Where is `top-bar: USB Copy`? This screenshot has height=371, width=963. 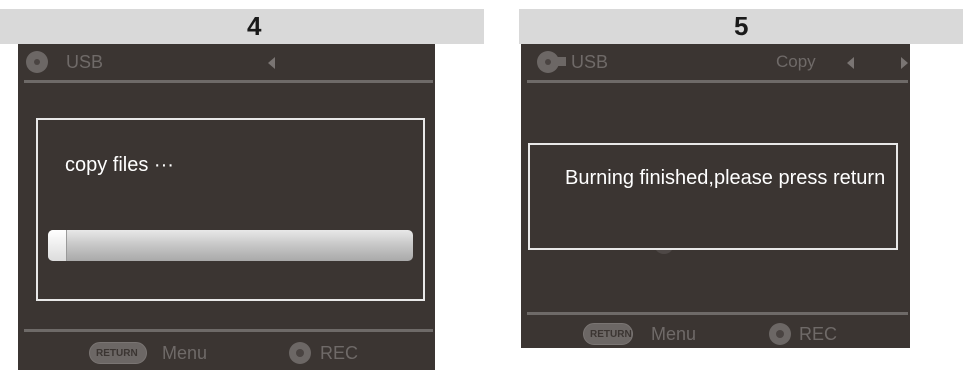
top-bar: USB Copy is located at coordinates (715, 63).